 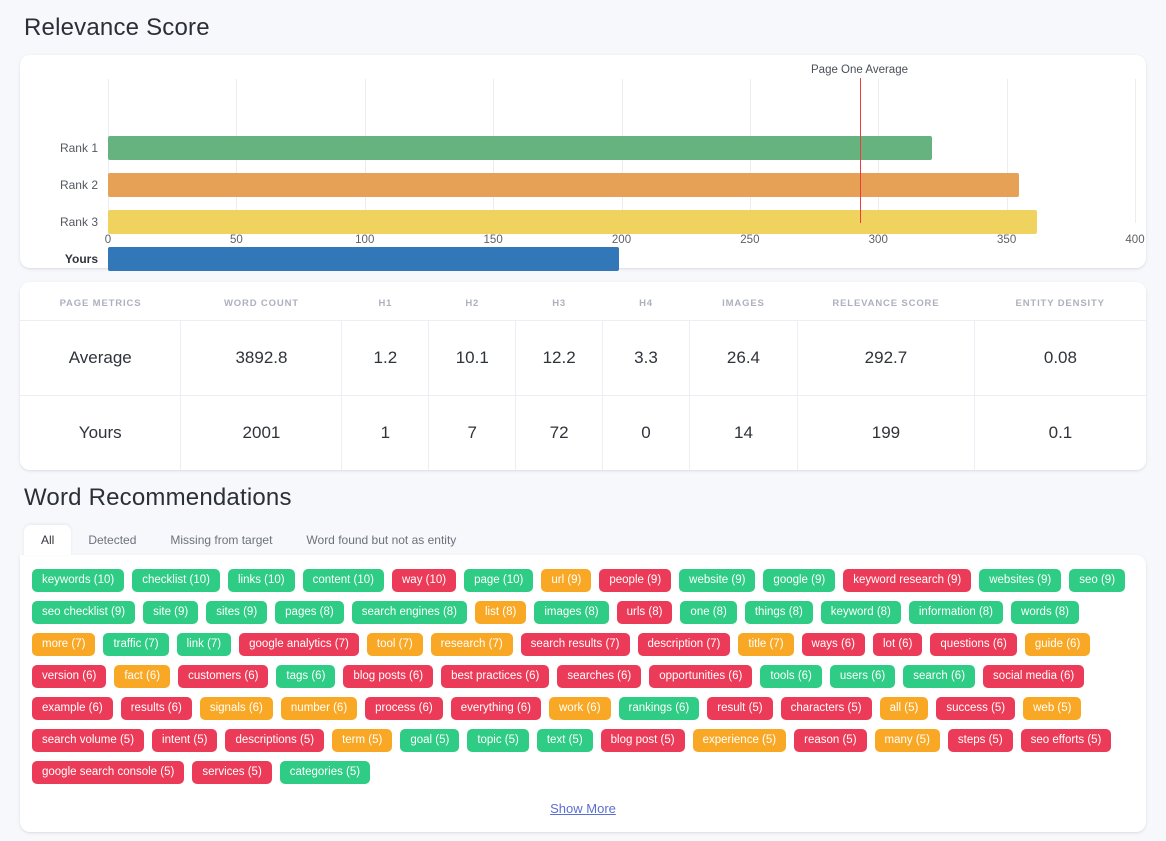 I want to click on word-tag: description (7), so click(x=684, y=644).